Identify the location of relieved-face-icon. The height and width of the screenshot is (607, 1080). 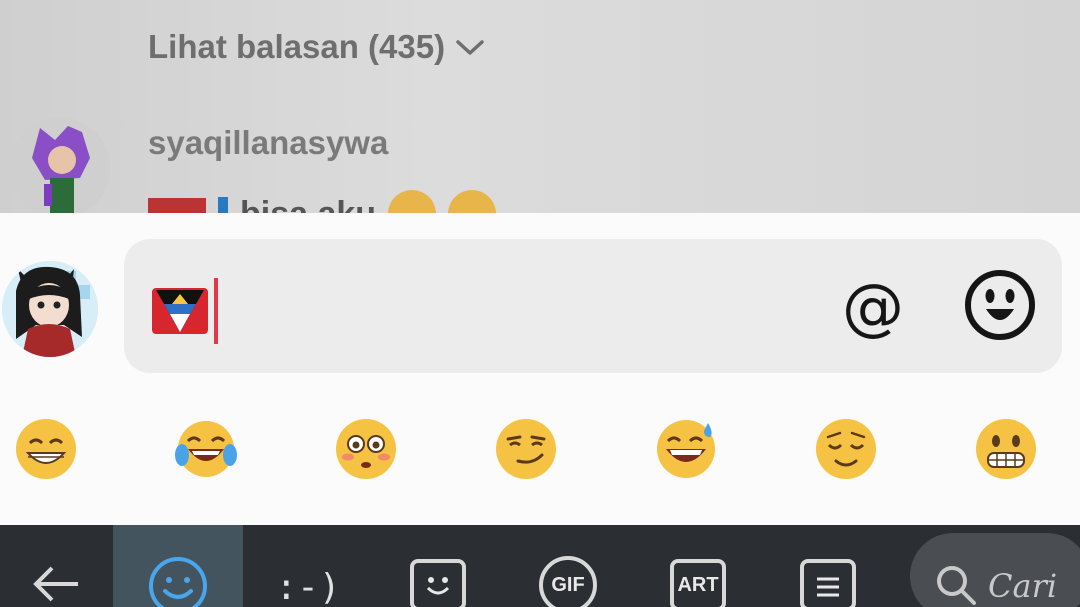
(846, 449).